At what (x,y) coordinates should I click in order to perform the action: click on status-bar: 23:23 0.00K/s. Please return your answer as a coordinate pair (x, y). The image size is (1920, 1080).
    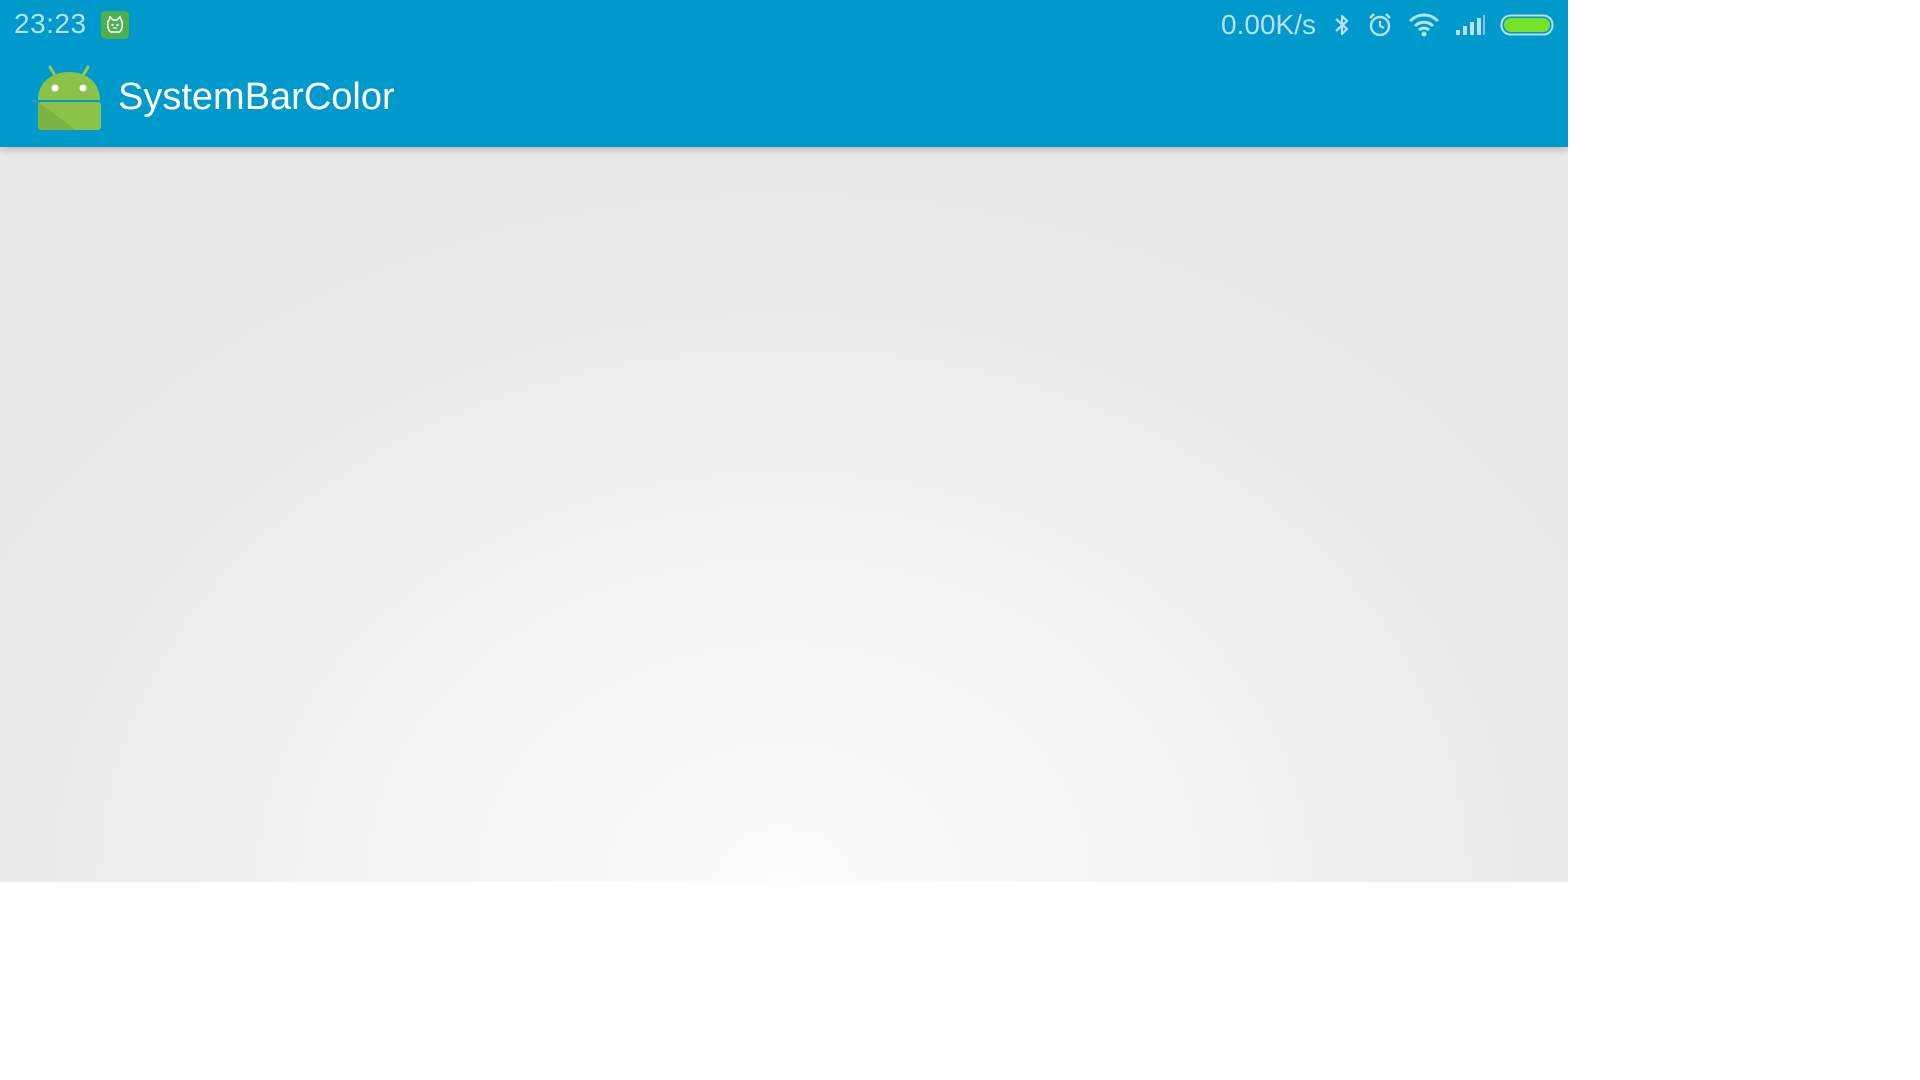
    Looking at the image, I should click on (784, 25).